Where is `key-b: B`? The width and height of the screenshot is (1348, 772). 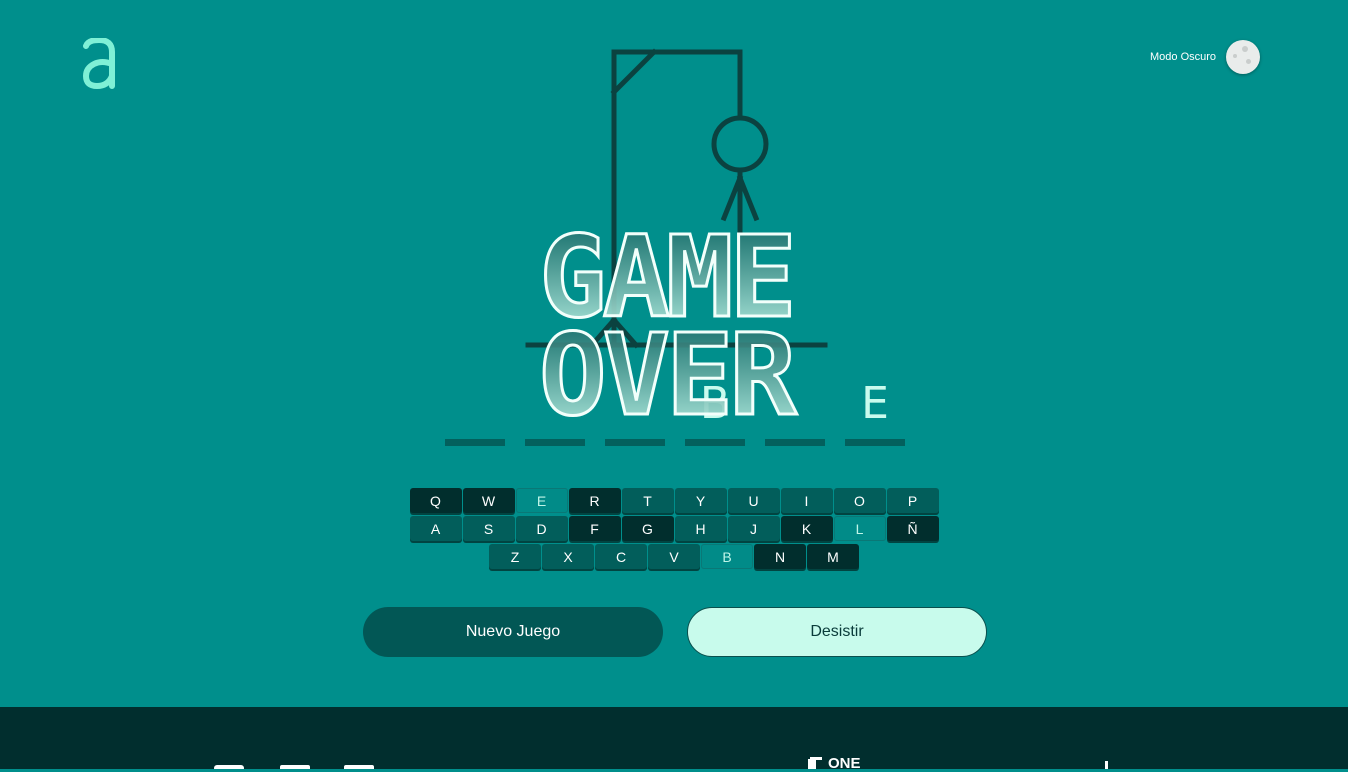
key-b: B is located at coordinates (727, 556).